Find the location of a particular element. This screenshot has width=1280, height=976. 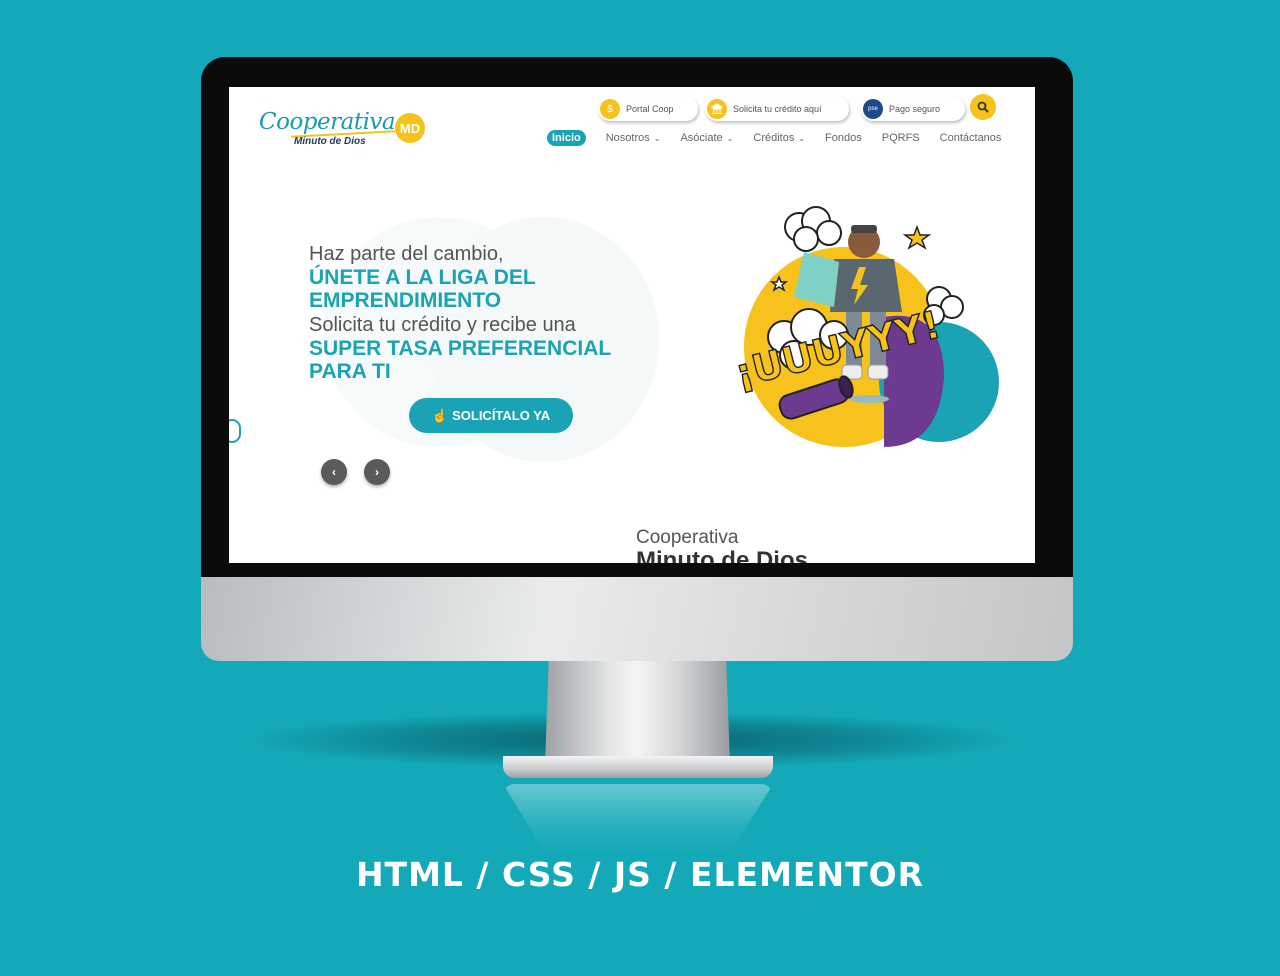

portal-coop-button: $ Portal Coop is located at coordinates (648, 109).